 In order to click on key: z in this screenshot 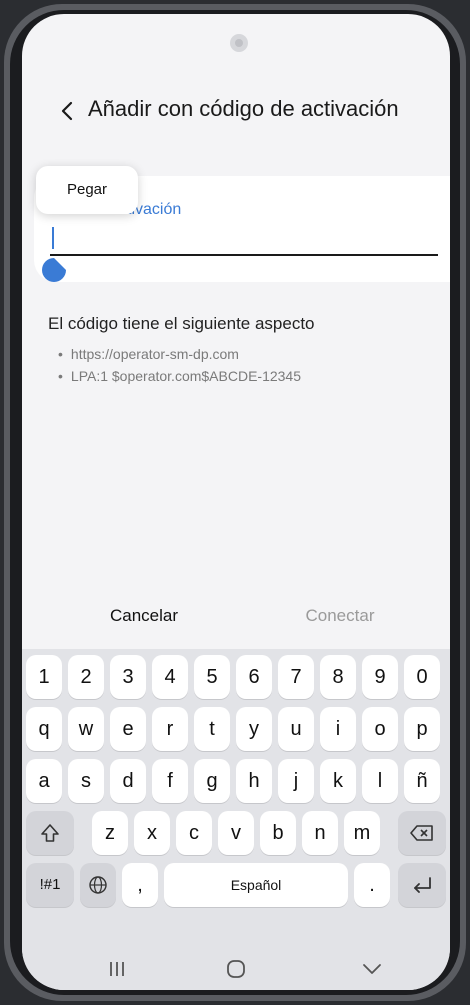, I will do `click(110, 833)`.